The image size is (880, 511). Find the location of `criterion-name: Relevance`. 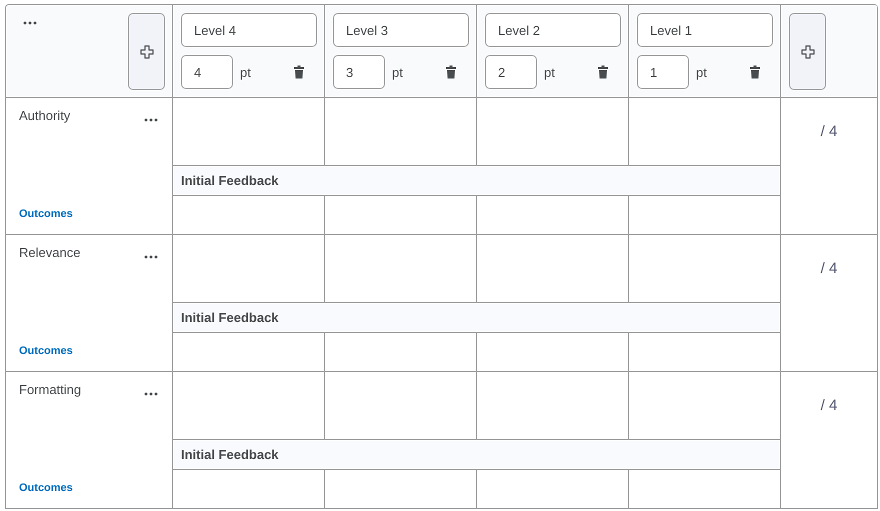

criterion-name: Relevance is located at coordinates (49, 252).